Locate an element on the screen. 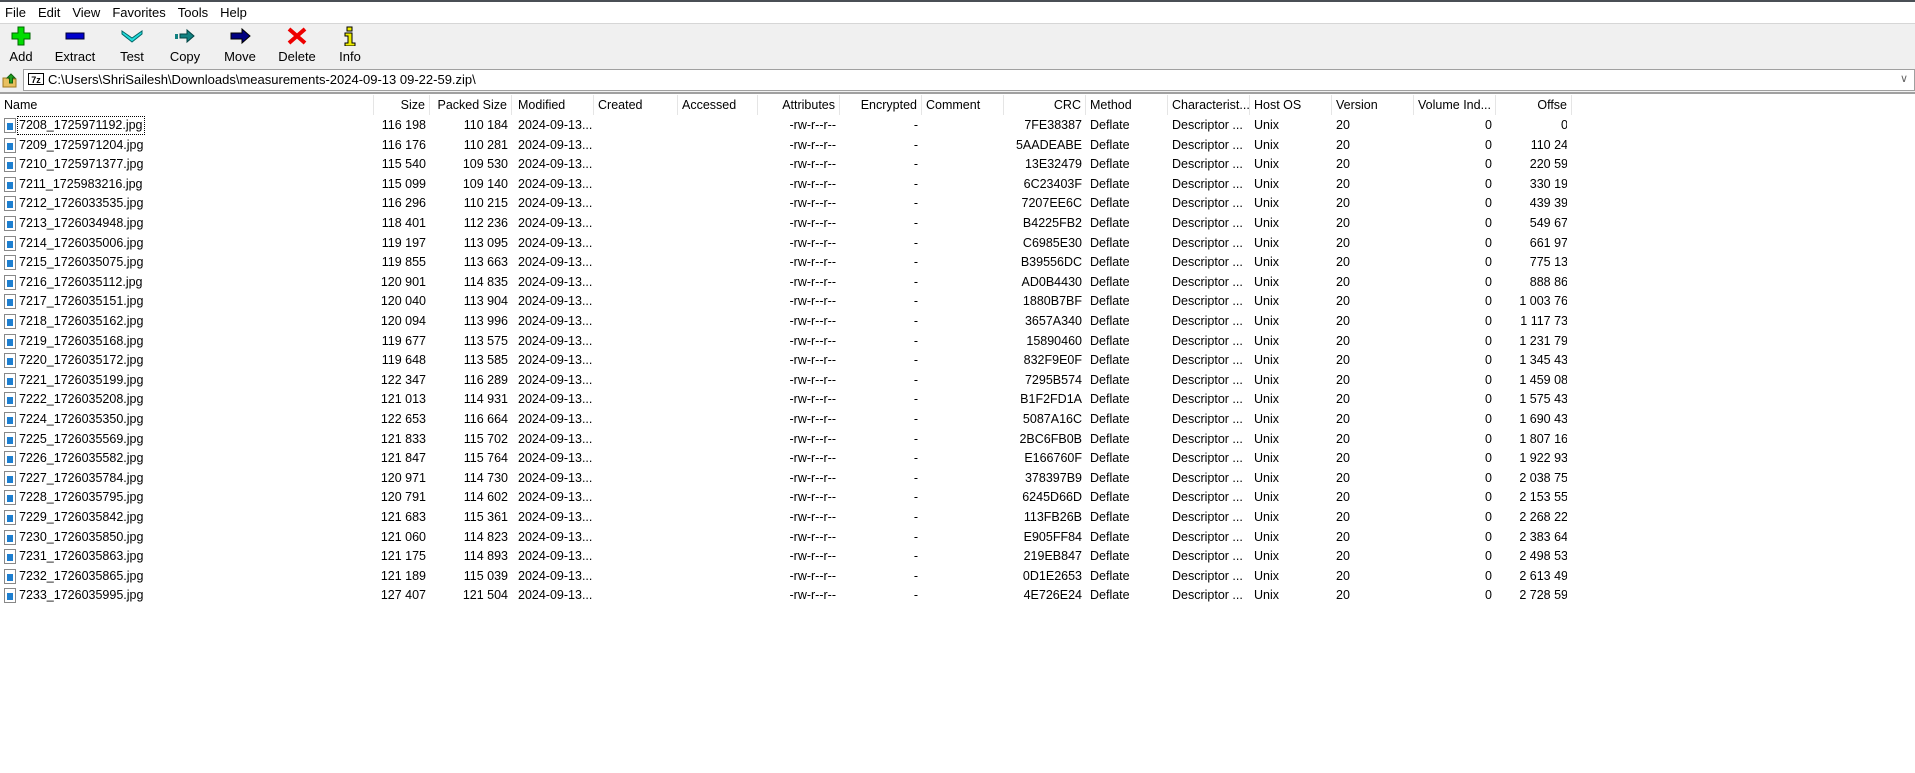  column-header-version: Version is located at coordinates (1373, 105).